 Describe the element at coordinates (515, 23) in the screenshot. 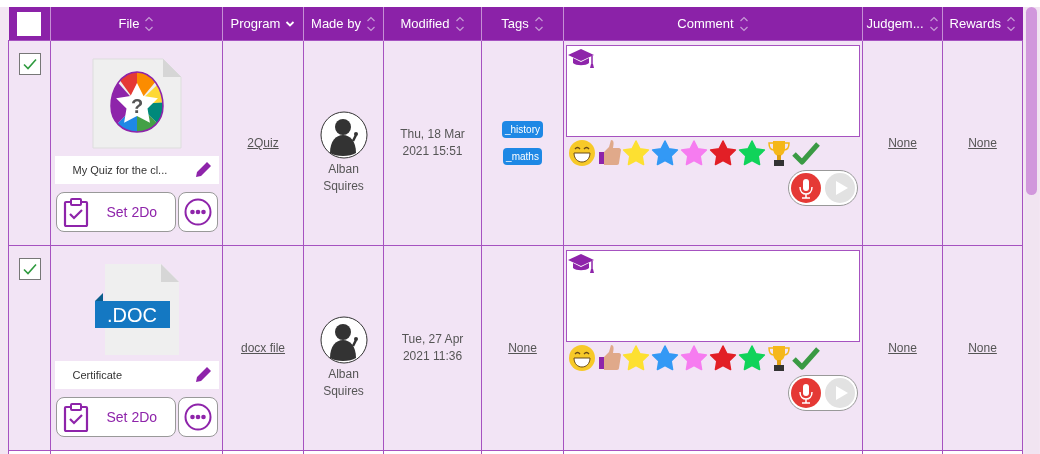

I see `column-header: Tags` at that location.